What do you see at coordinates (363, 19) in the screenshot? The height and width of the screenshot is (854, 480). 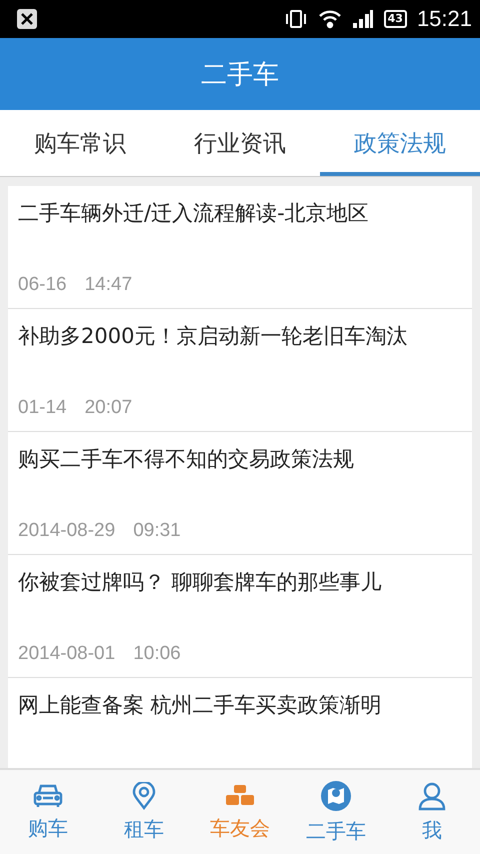 I see `signal-icon` at bounding box center [363, 19].